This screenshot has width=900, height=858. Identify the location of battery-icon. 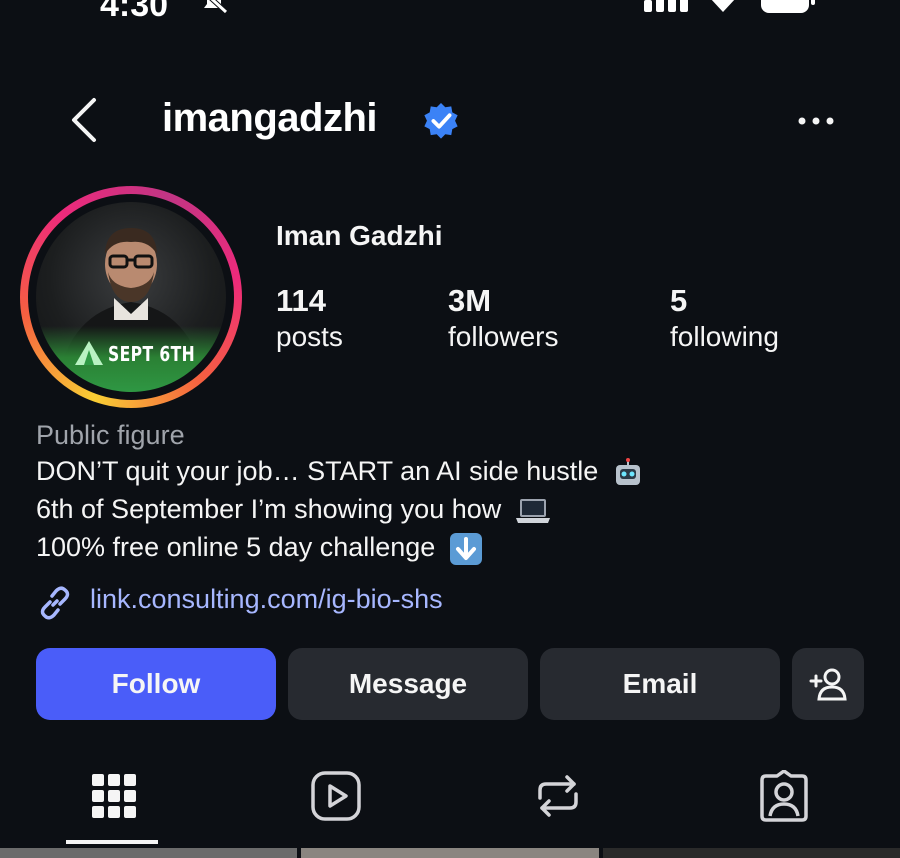
(788, 6).